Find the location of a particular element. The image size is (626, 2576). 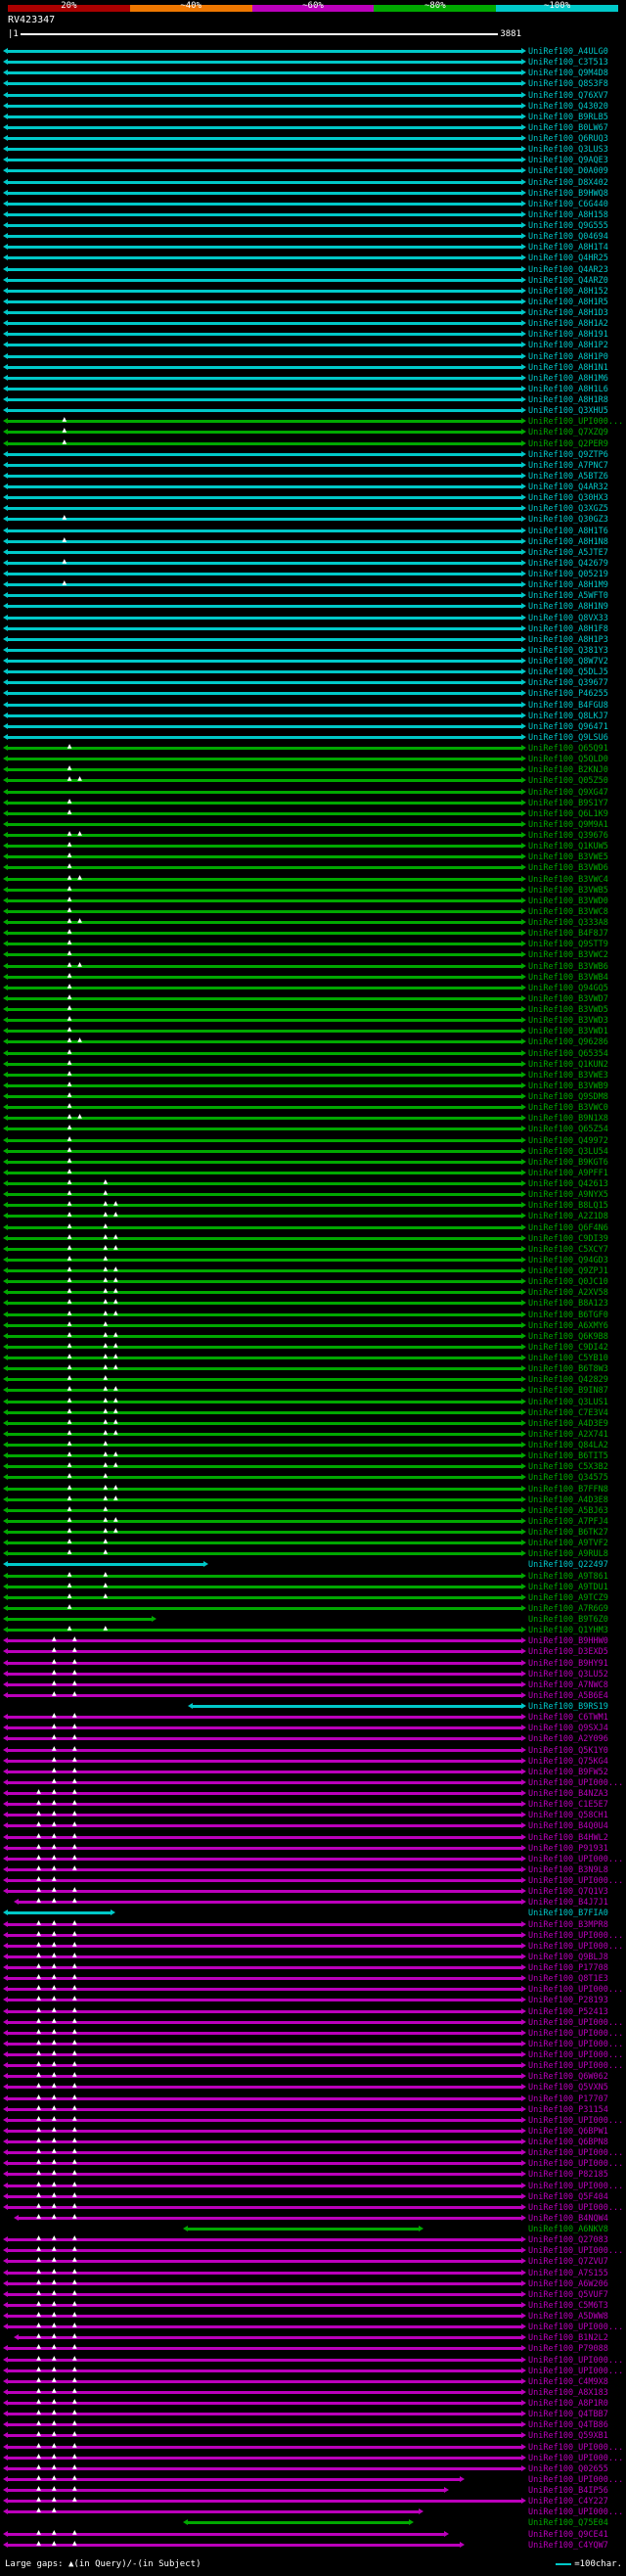

hit-label: UniRef100_A6XMY6 is located at coordinates (568, 1326).